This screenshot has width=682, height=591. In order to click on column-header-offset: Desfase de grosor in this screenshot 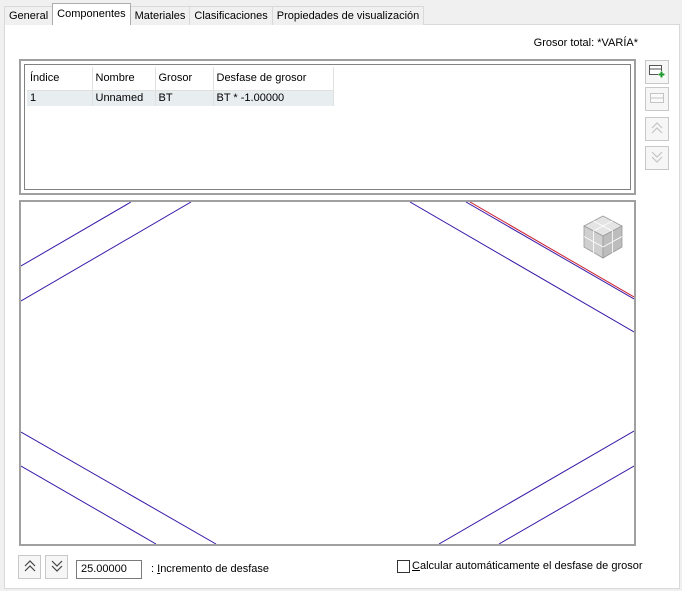, I will do `click(273, 79)`.